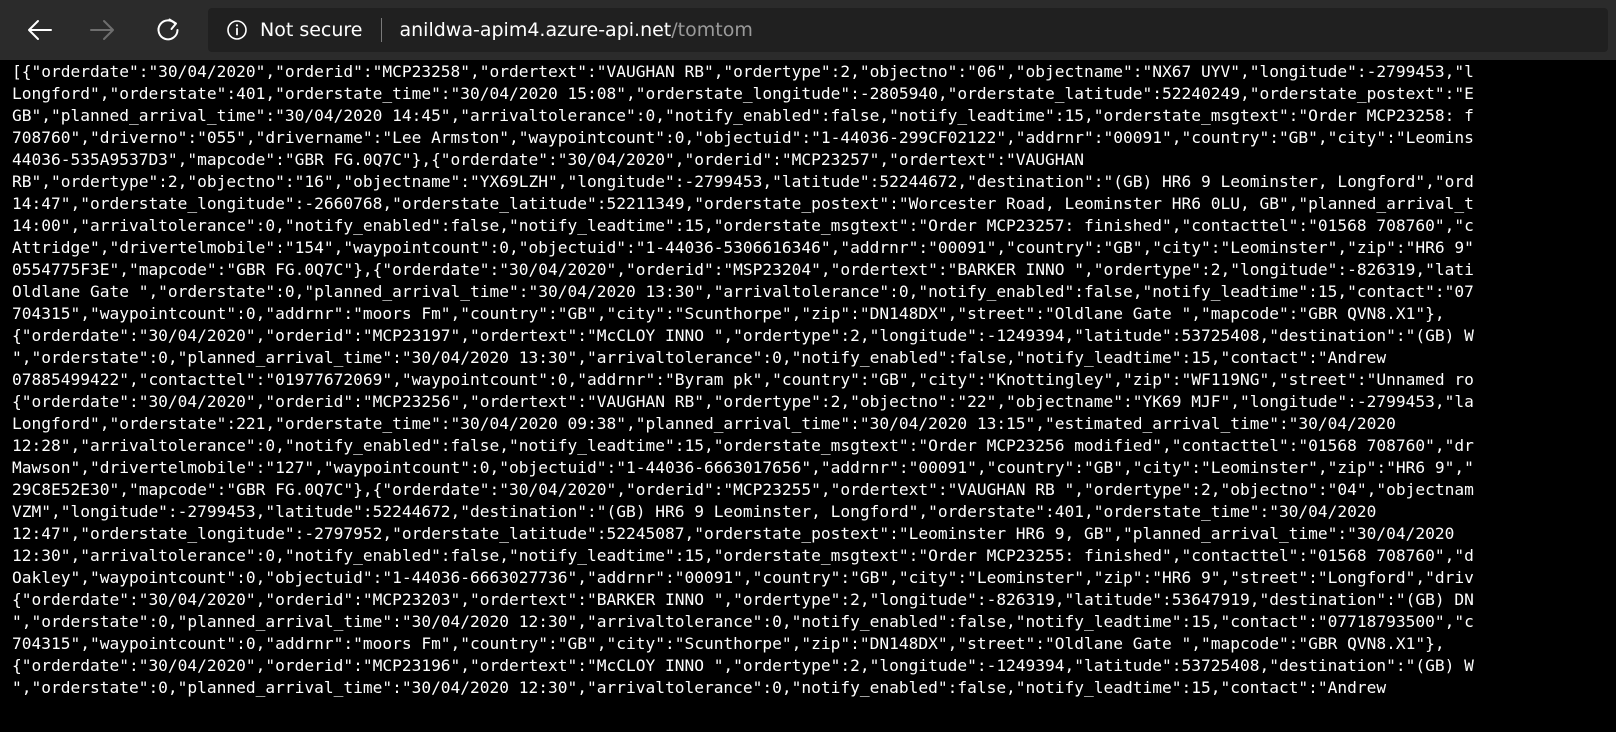 This screenshot has width=1616, height=732. Describe the element at coordinates (712, 30) in the screenshot. I see `url-path: /tomtom` at that location.